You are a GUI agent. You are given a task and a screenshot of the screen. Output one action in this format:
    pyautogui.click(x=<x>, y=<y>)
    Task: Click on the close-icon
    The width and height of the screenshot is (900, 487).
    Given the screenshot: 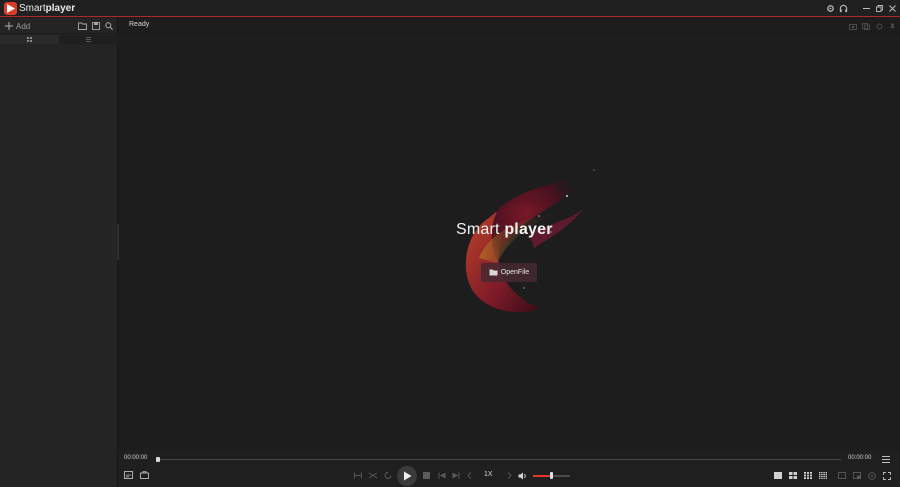 What is the action you would take?
    pyautogui.click(x=892, y=8)
    